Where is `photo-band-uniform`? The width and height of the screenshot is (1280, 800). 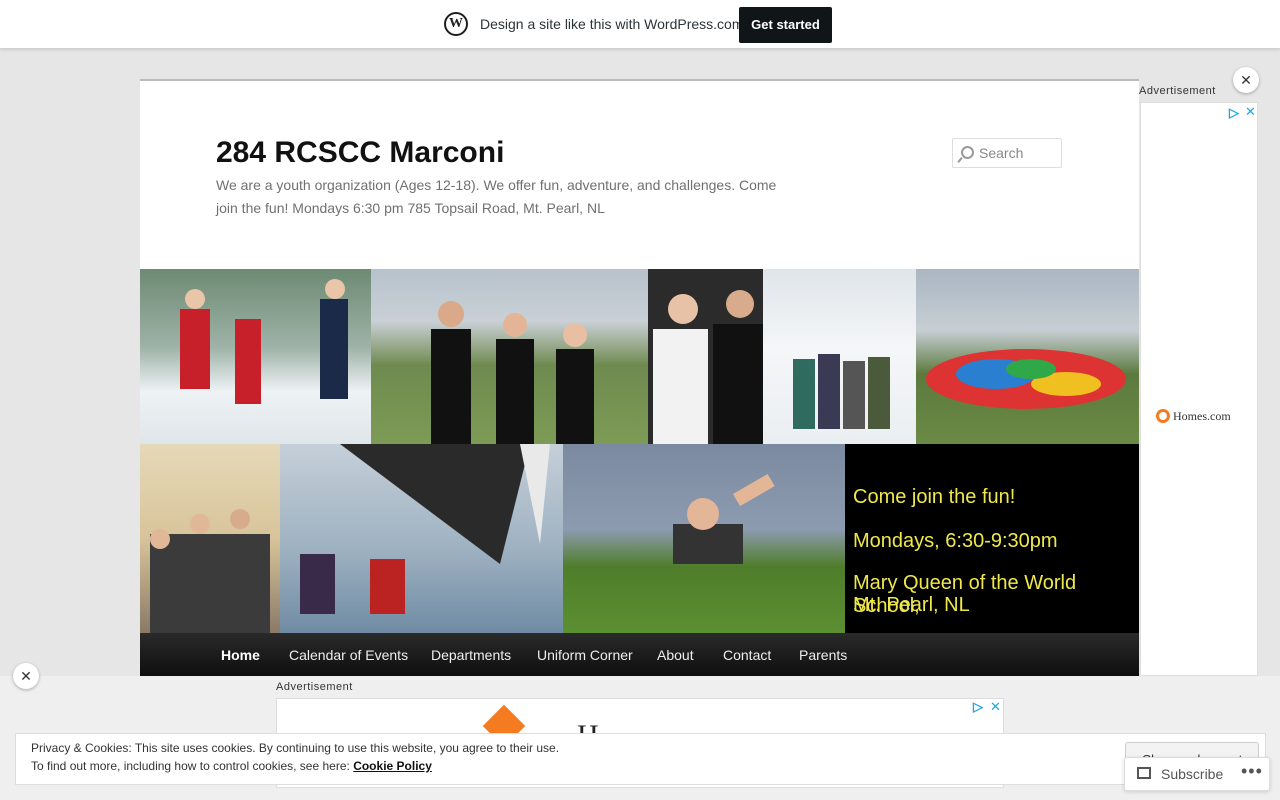 photo-band-uniform is located at coordinates (705, 356).